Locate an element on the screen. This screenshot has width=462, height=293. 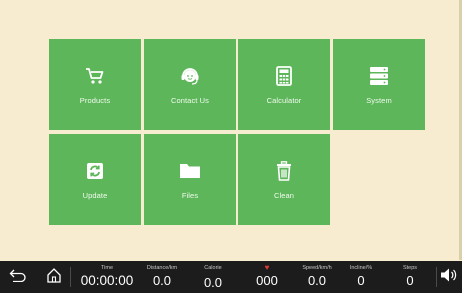
metric-calorie: Calorie 0.0 is located at coordinates (213, 277).